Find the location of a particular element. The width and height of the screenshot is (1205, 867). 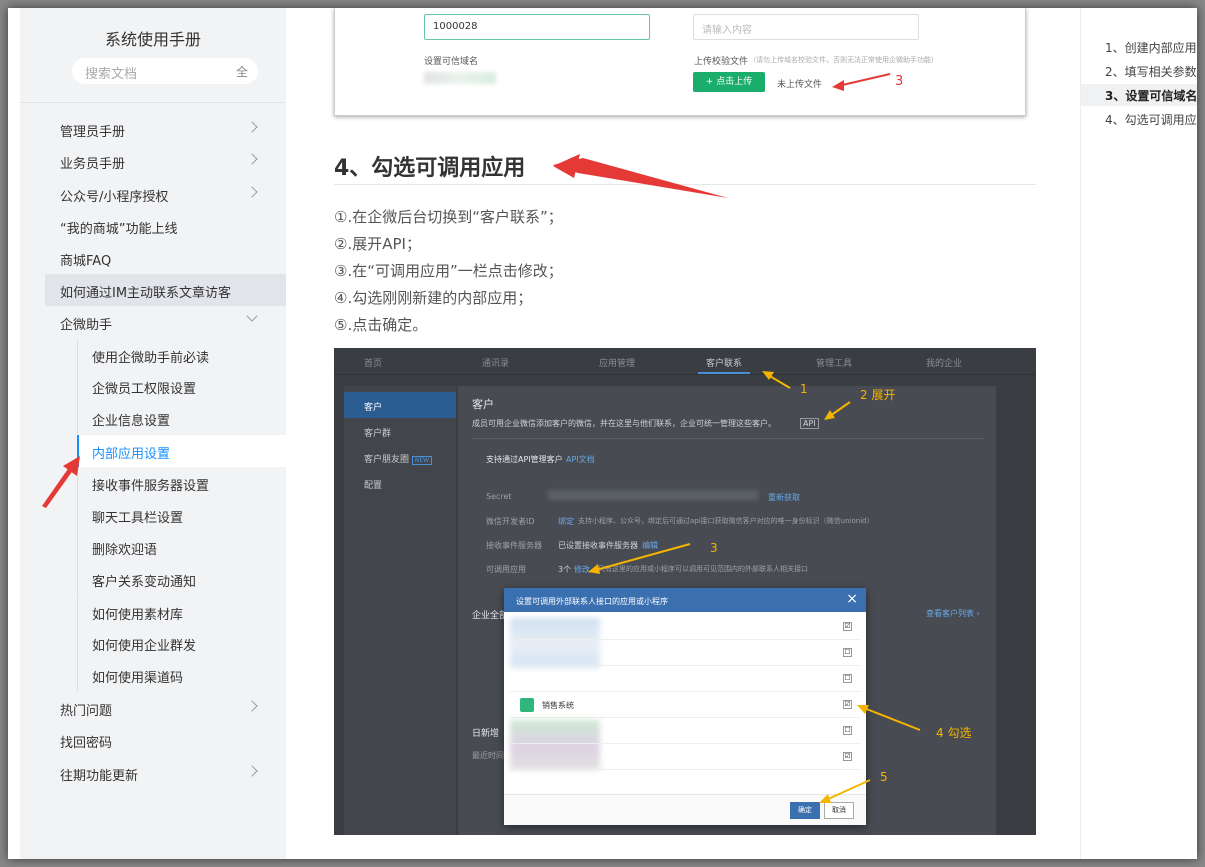

admin-side-label: 客户朋友圈 is located at coordinates (387, 460).